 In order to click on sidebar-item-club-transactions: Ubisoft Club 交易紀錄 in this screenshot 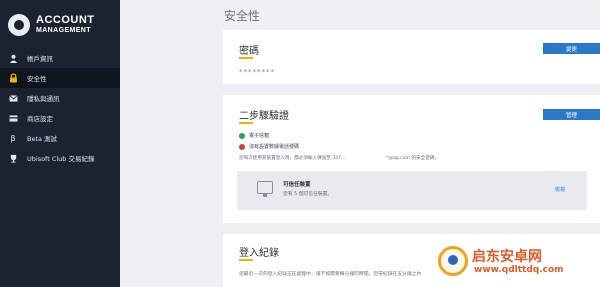, I will do `click(60, 158)`.